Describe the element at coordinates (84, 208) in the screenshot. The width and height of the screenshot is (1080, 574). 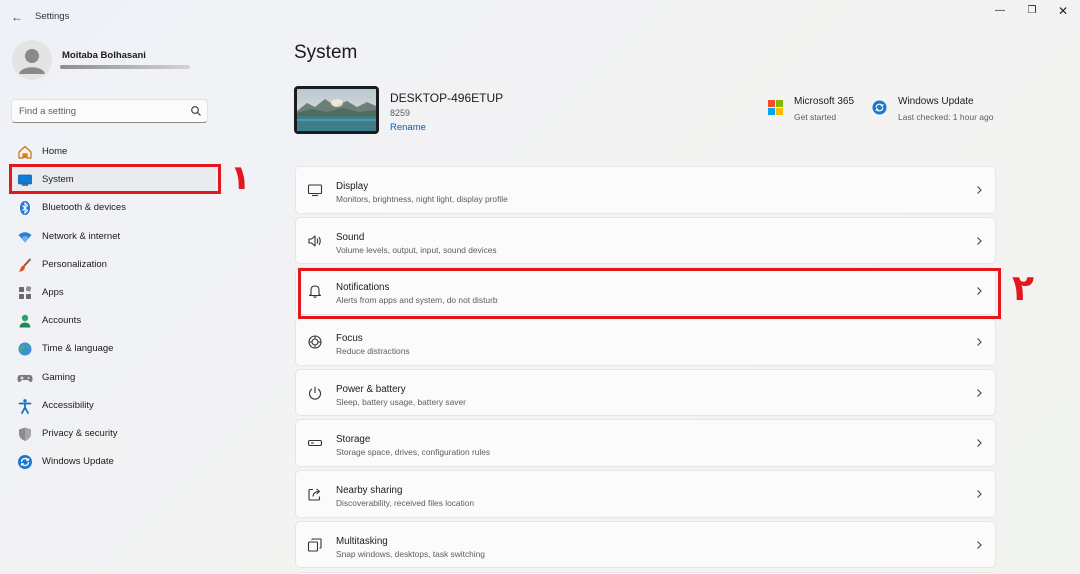
I see `sidebar-item-label: Bluetooth & devices` at that location.